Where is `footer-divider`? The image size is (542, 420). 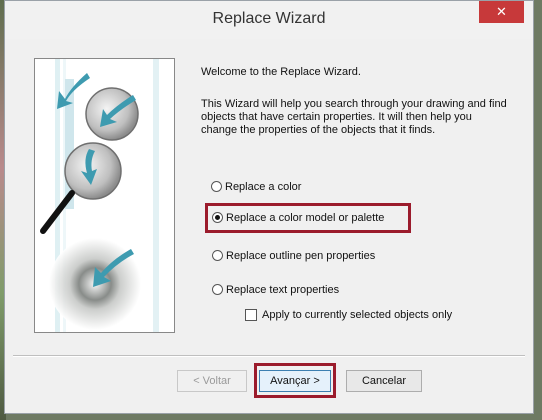
footer-divider is located at coordinates (269, 356).